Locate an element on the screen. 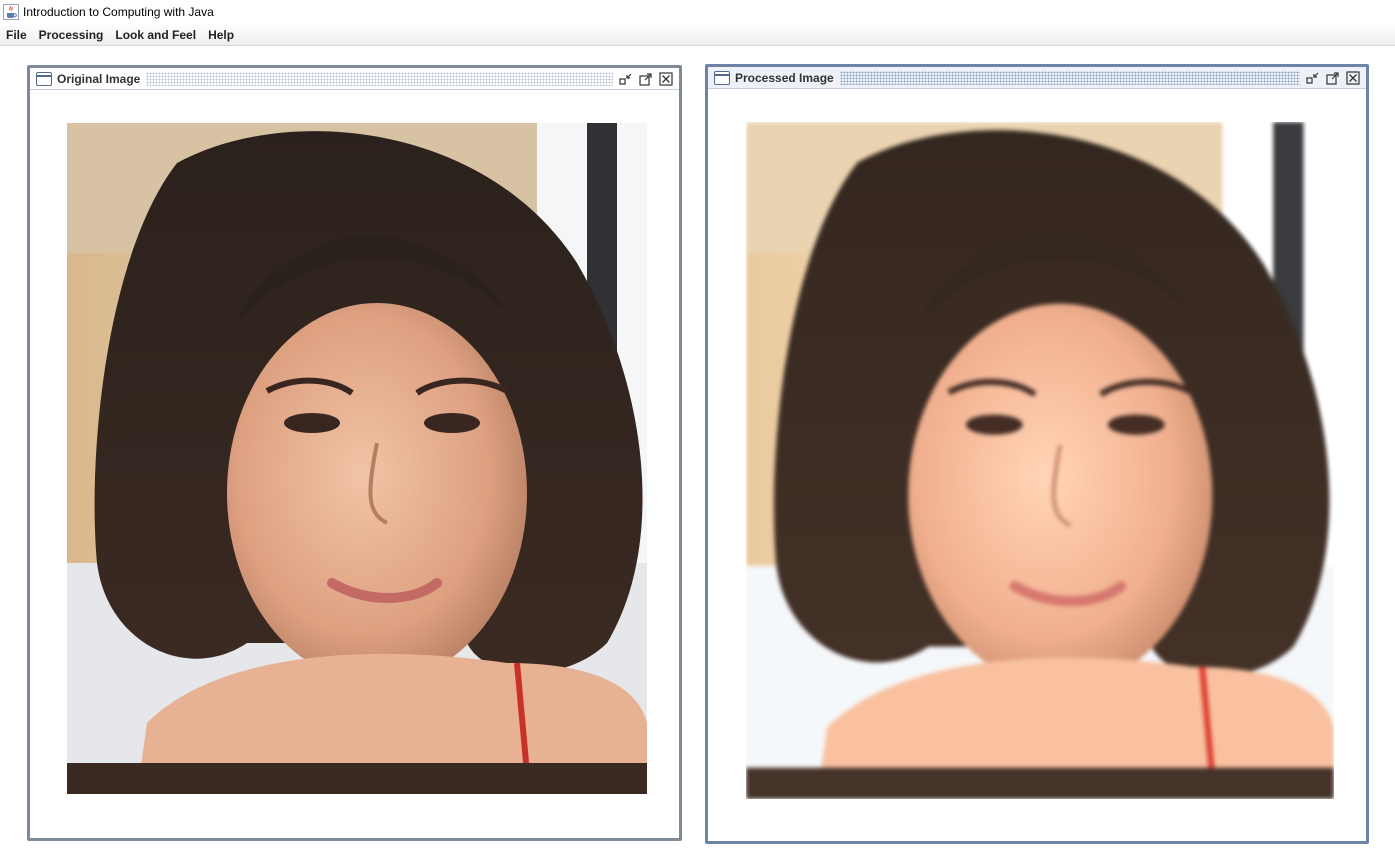 Image resolution: width=1395 pixels, height=866 pixels. app-titlebar: Introduction to Computing with Java is located at coordinates (697, 12).